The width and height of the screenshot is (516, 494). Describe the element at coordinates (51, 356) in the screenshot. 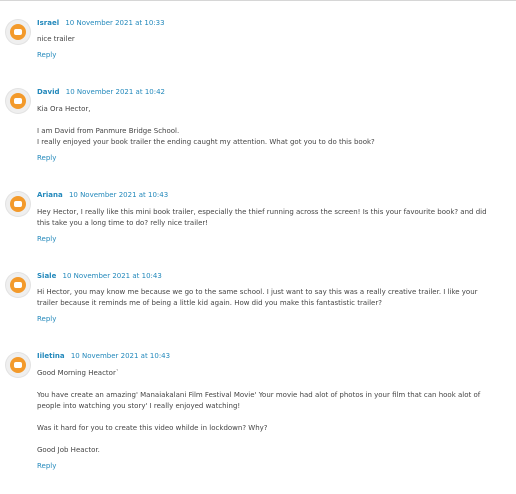

I see `comment-author: Iiletina` at that location.